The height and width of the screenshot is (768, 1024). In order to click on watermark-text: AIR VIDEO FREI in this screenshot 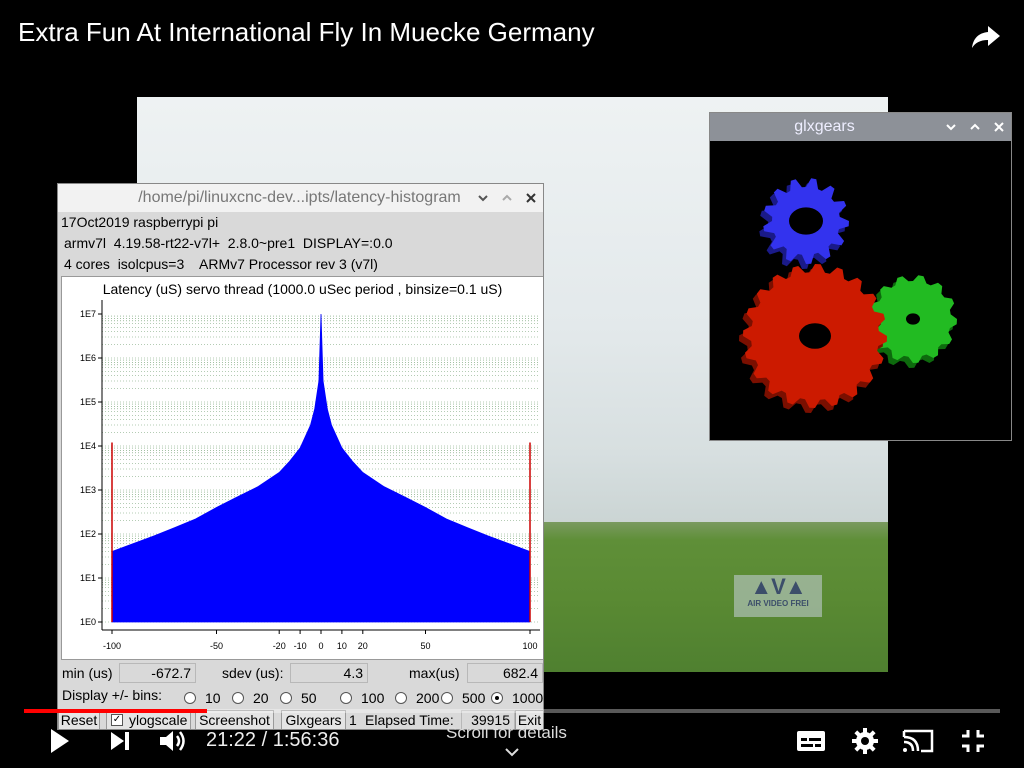, I will do `click(778, 603)`.